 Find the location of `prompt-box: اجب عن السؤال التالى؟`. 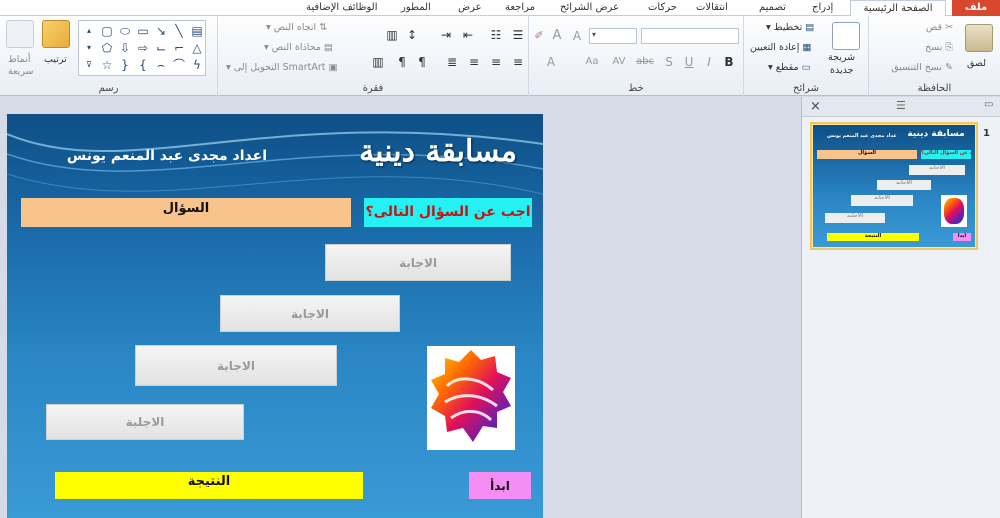

prompt-box: اجب عن السؤال التالى؟ is located at coordinates (448, 212).